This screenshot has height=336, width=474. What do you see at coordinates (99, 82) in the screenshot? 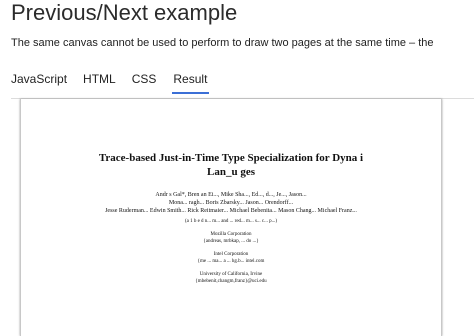
I see `tab-html: HTML` at bounding box center [99, 82].